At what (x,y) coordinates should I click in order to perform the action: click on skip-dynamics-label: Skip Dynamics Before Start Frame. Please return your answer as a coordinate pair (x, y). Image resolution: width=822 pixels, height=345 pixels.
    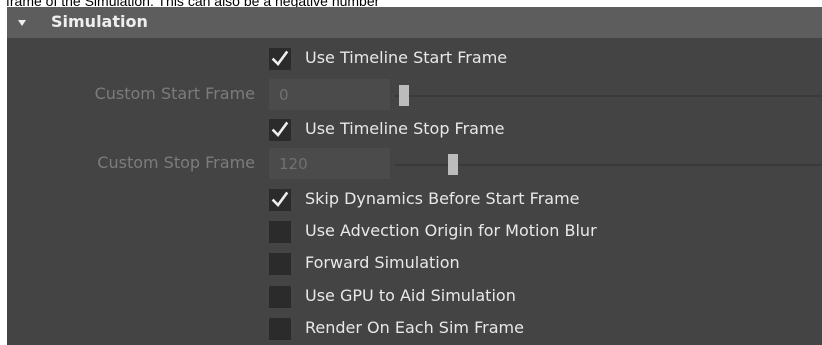
    Looking at the image, I should click on (442, 198).